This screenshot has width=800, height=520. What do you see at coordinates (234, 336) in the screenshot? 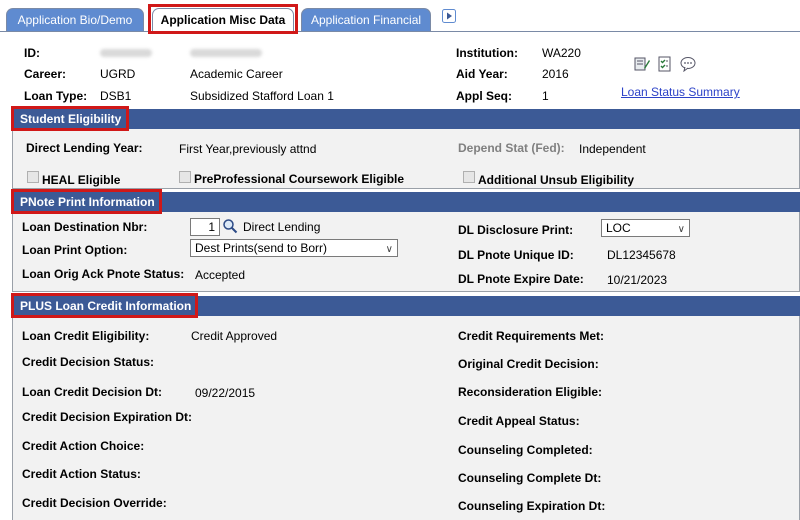
I see `loan-credit-eligibility-value: Credit Approved` at bounding box center [234, 336].